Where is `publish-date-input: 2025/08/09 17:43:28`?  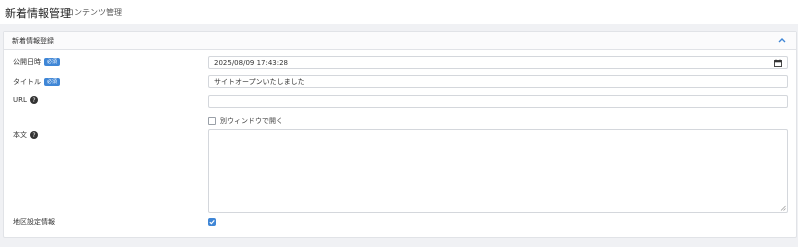 publish-date-input: 2025/08/09 17:43:28 is located at coordinates (498, 62).